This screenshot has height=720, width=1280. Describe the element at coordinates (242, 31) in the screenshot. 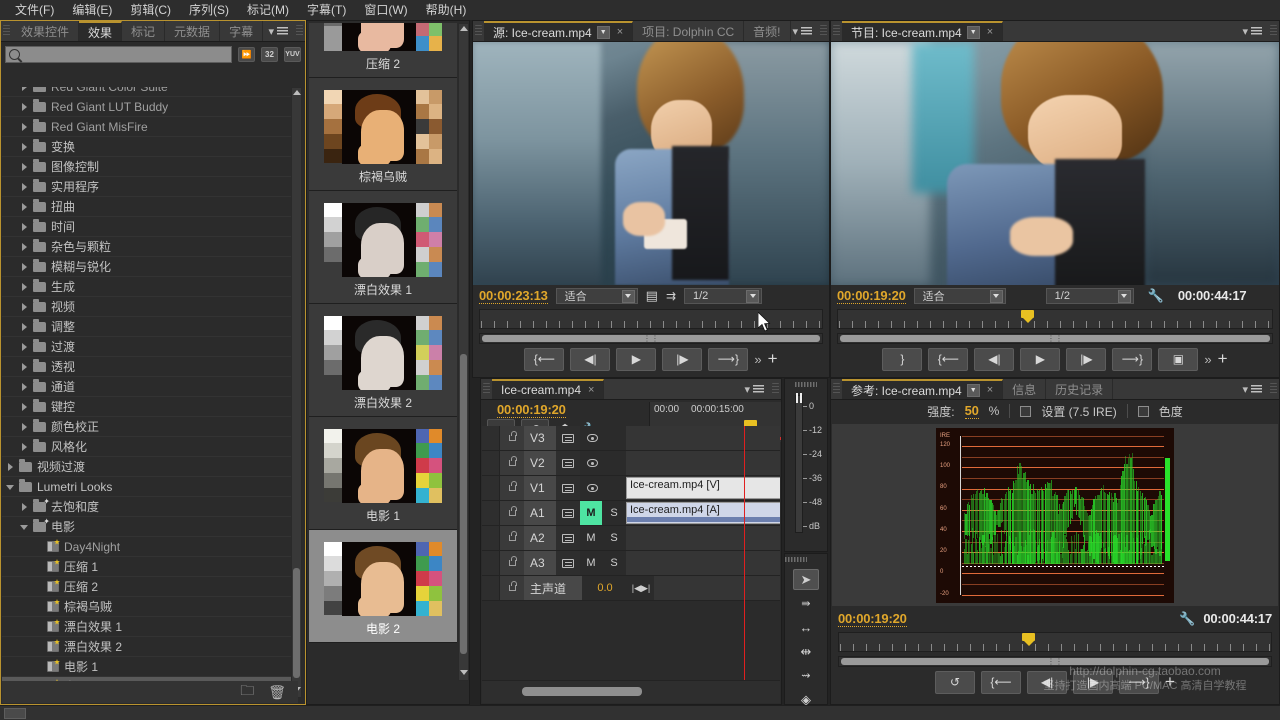

I see `tab--: 字幕` at that location.